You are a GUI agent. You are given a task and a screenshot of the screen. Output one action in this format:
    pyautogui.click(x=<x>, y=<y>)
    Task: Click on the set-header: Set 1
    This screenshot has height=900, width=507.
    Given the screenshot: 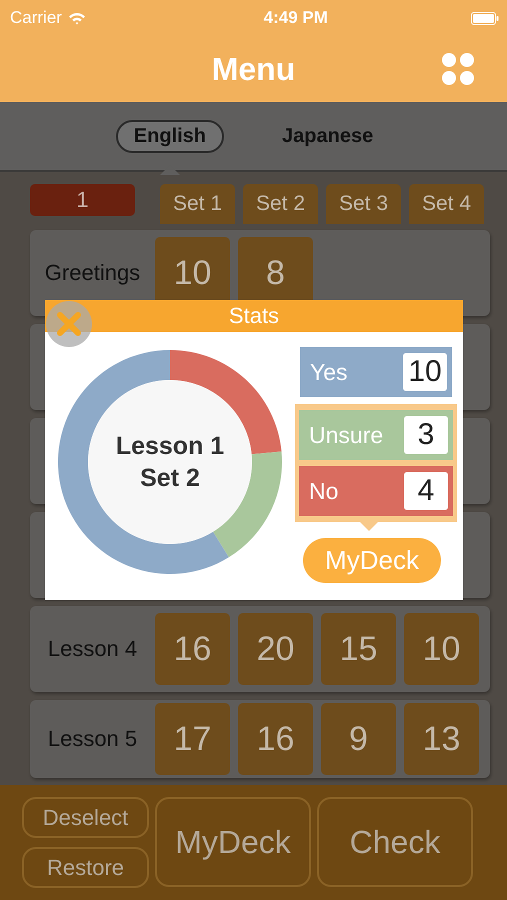 What is the action you would take?
    pyautogui.click(x=197, y=204)
    